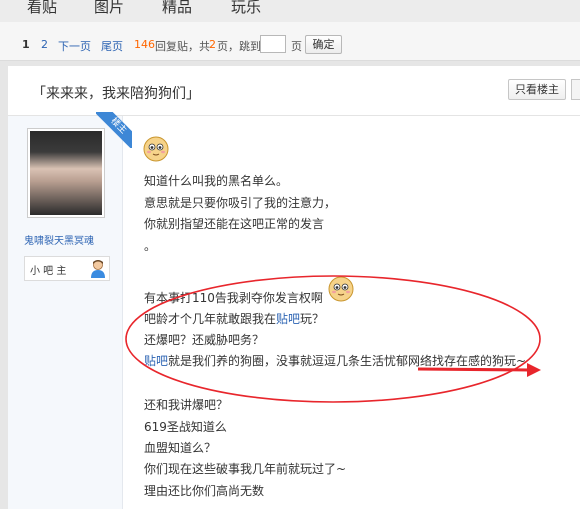 The height and width of the screenshot is (509, 580). I want to click on annotation-arrow-line, so click(474, 369).